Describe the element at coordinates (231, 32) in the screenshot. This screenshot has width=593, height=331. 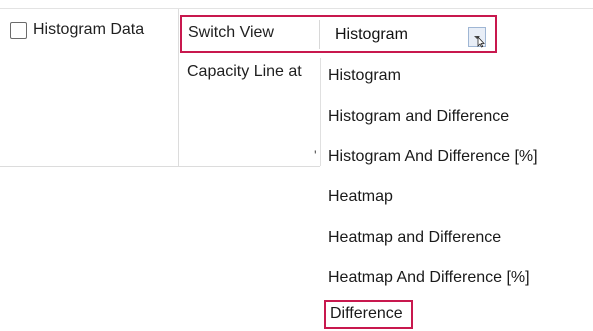
I see `switch-view-label: Switch View` at that location.